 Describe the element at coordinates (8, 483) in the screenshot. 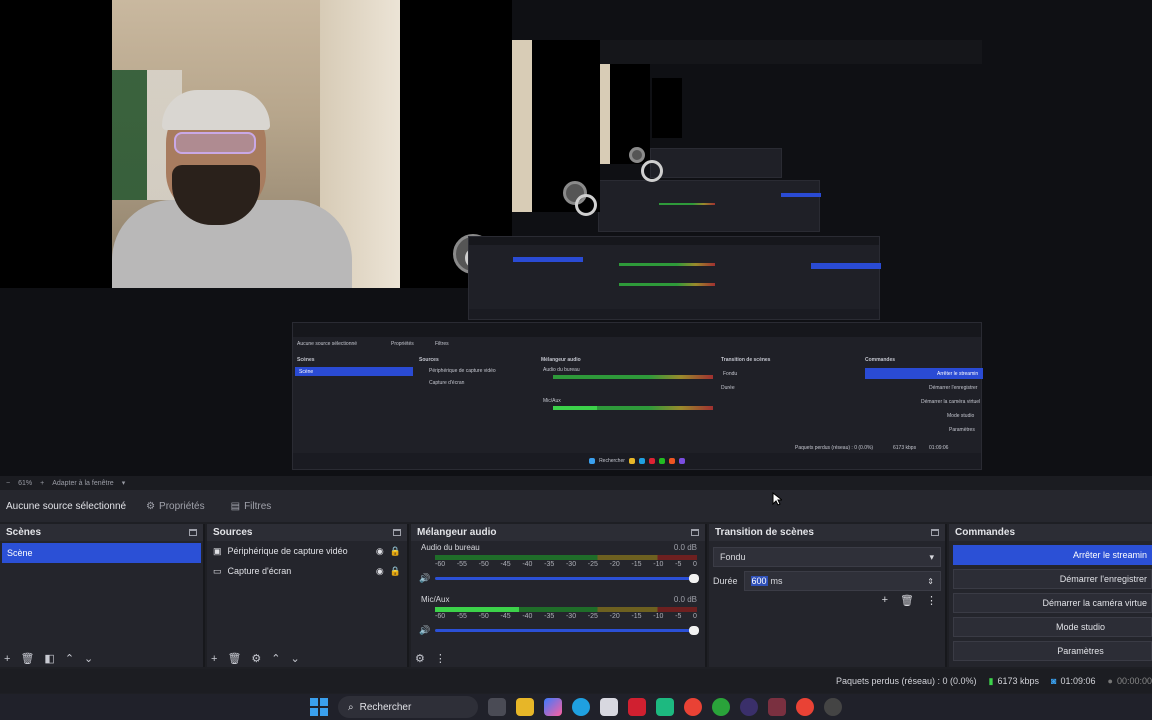

I see `zoom-out-button: −` at that location.